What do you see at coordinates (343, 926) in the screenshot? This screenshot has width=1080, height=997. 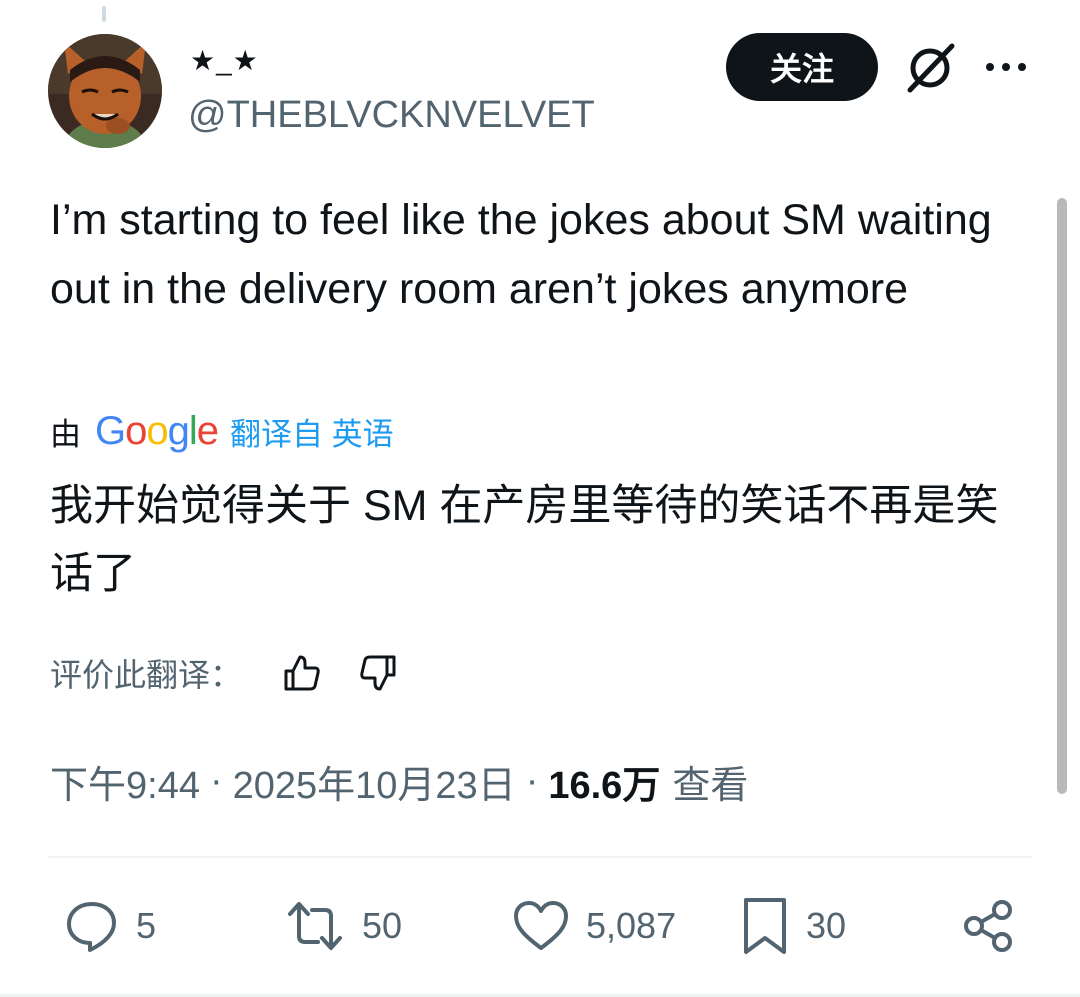 I see `repost-button: 50` at bounding box center [343, 926].